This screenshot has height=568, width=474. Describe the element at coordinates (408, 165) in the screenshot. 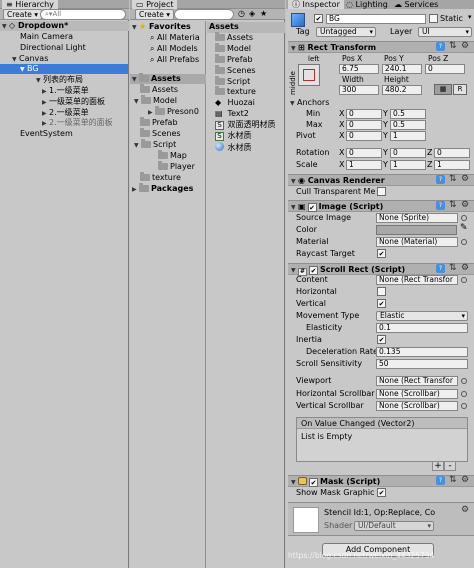

I see `scale-y-field: 1` at that location.